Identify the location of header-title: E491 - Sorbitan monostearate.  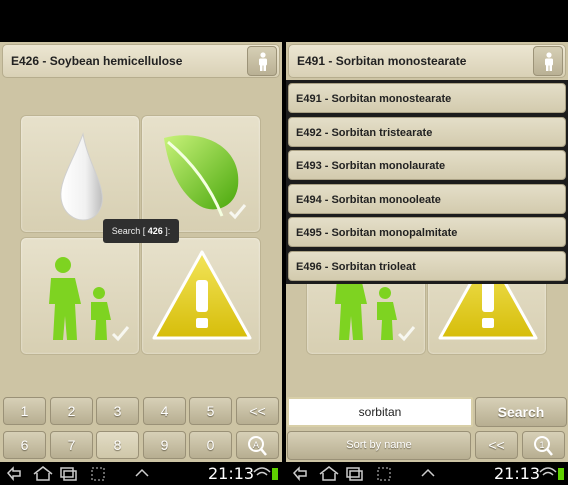
(382, 61).